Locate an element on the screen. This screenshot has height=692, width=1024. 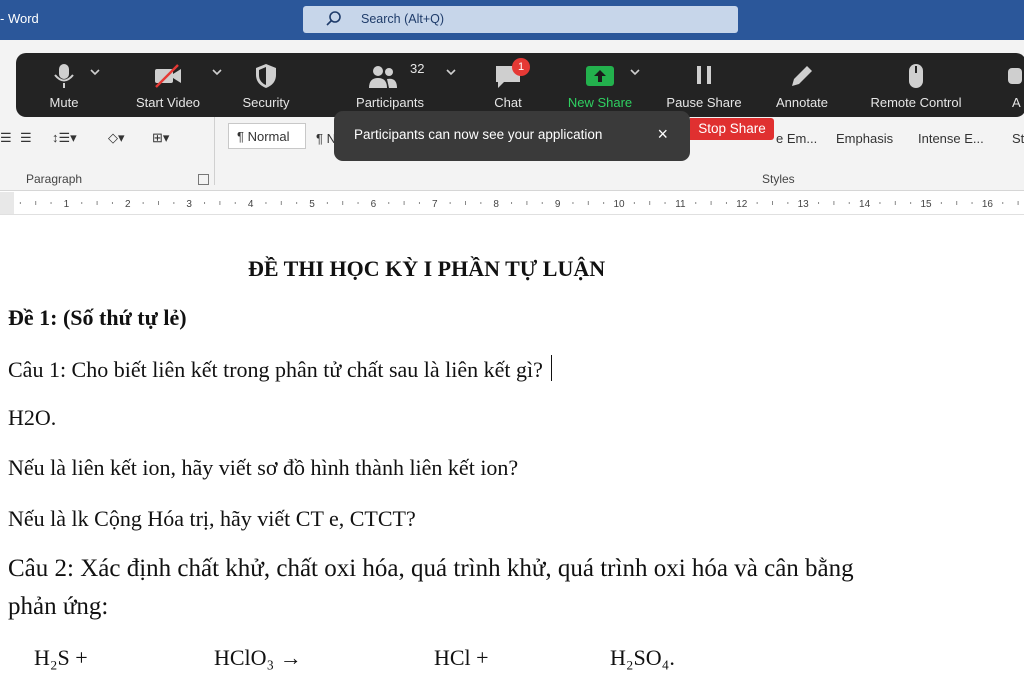
shield-icon is located at coordinates (266, 76).